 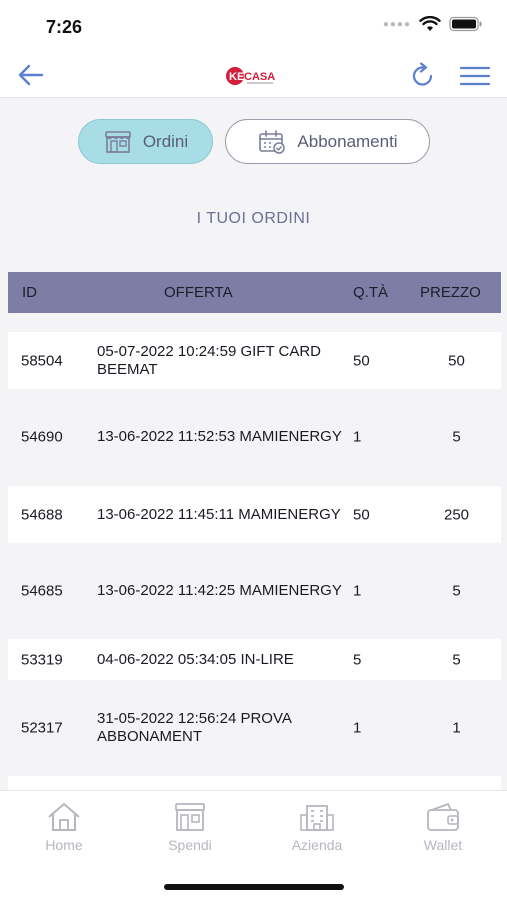 I want to click on tab-abbonamenti: Abbonamenti, so click(x=327, y=141).